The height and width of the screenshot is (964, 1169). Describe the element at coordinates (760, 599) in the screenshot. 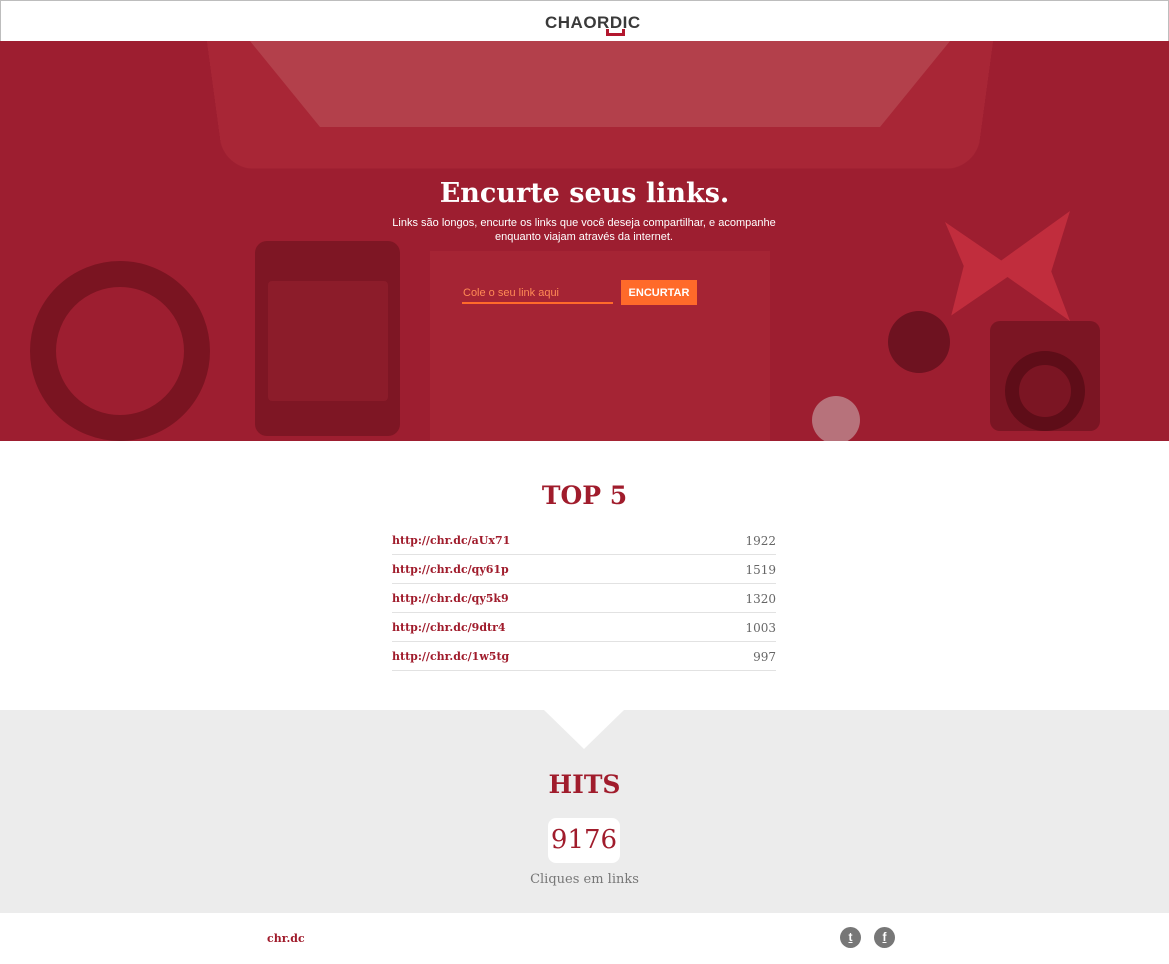

I see `click-count: 1320` at that location.